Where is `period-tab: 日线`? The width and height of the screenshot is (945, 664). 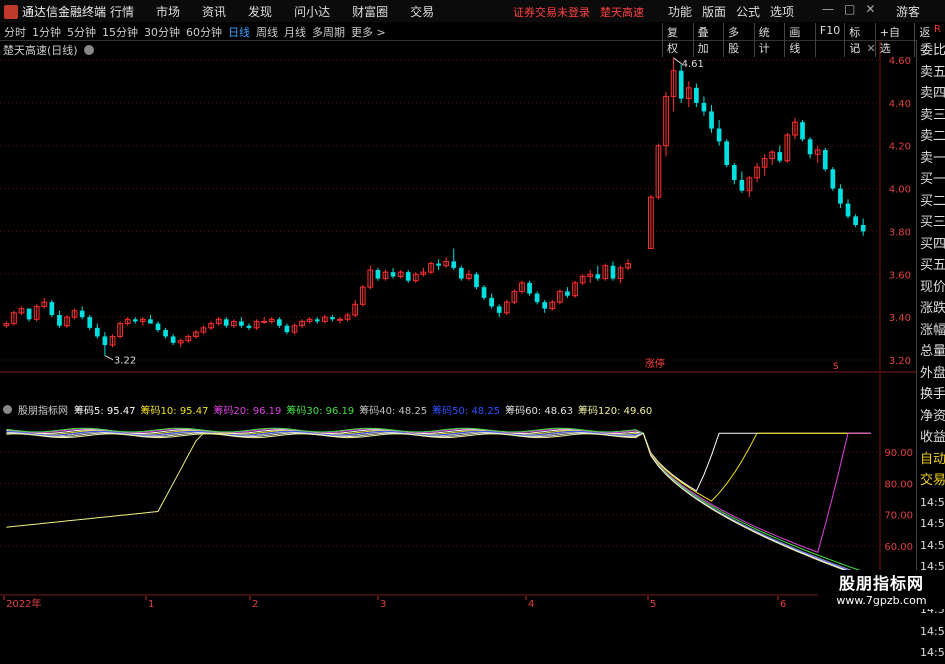 period-tab: 日线 is located at coordinates (239, 32).